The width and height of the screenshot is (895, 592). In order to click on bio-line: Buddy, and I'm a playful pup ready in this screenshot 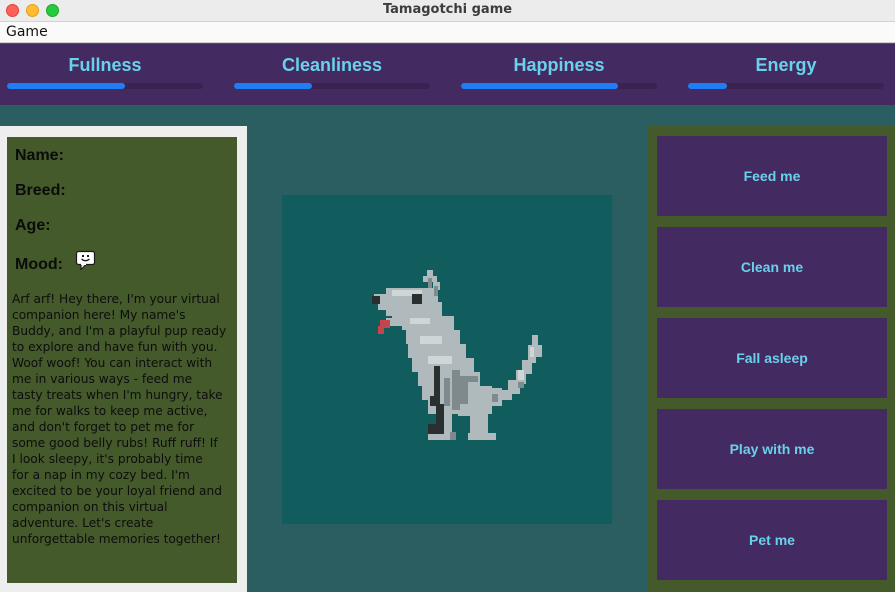, I will do `click(119, 331)`.